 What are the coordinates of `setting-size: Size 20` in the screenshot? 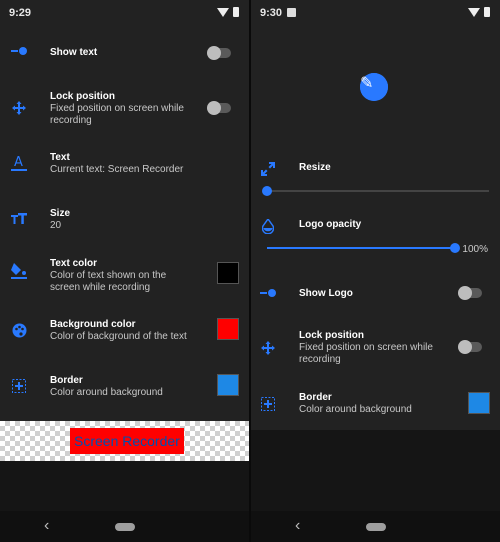 It's located at (124, 221).